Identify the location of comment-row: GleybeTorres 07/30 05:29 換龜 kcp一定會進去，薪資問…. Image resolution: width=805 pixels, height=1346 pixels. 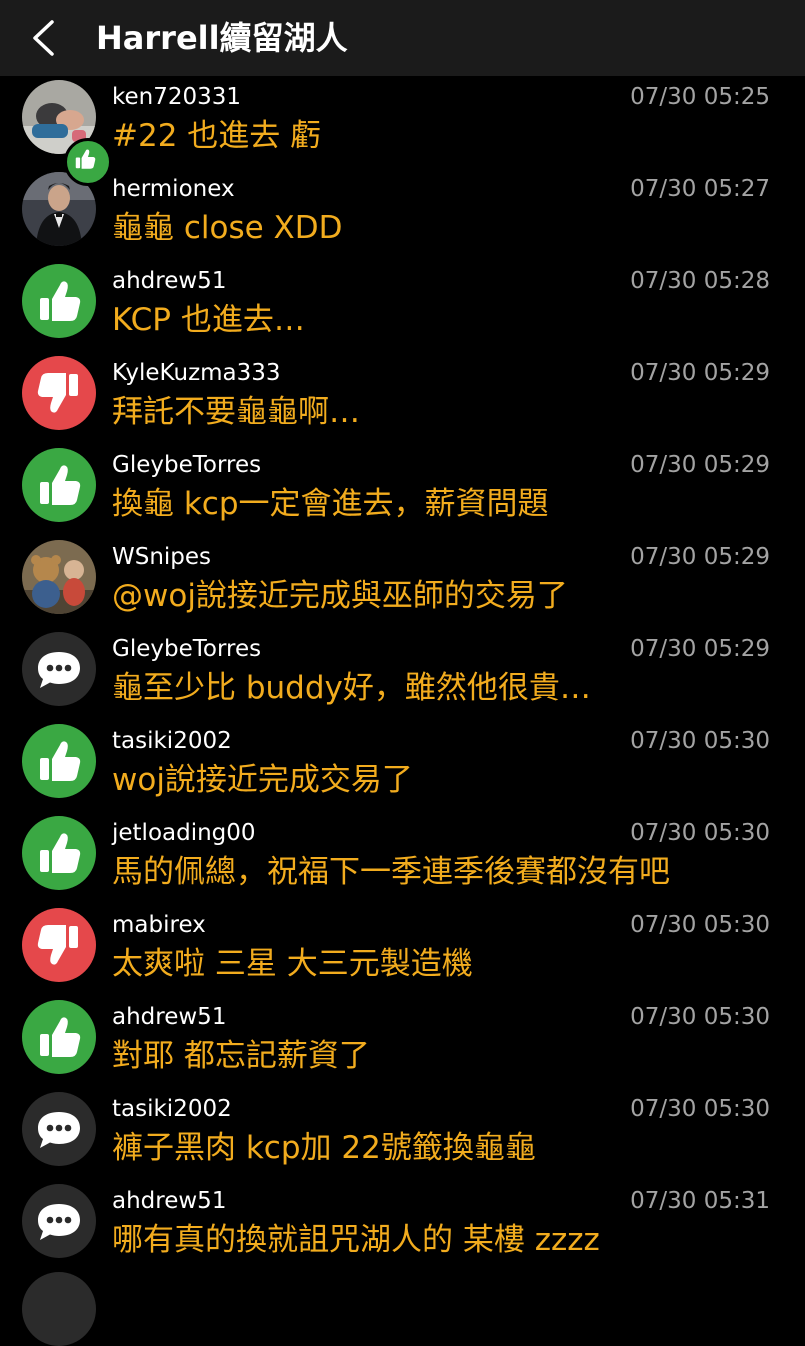
(402, 490).